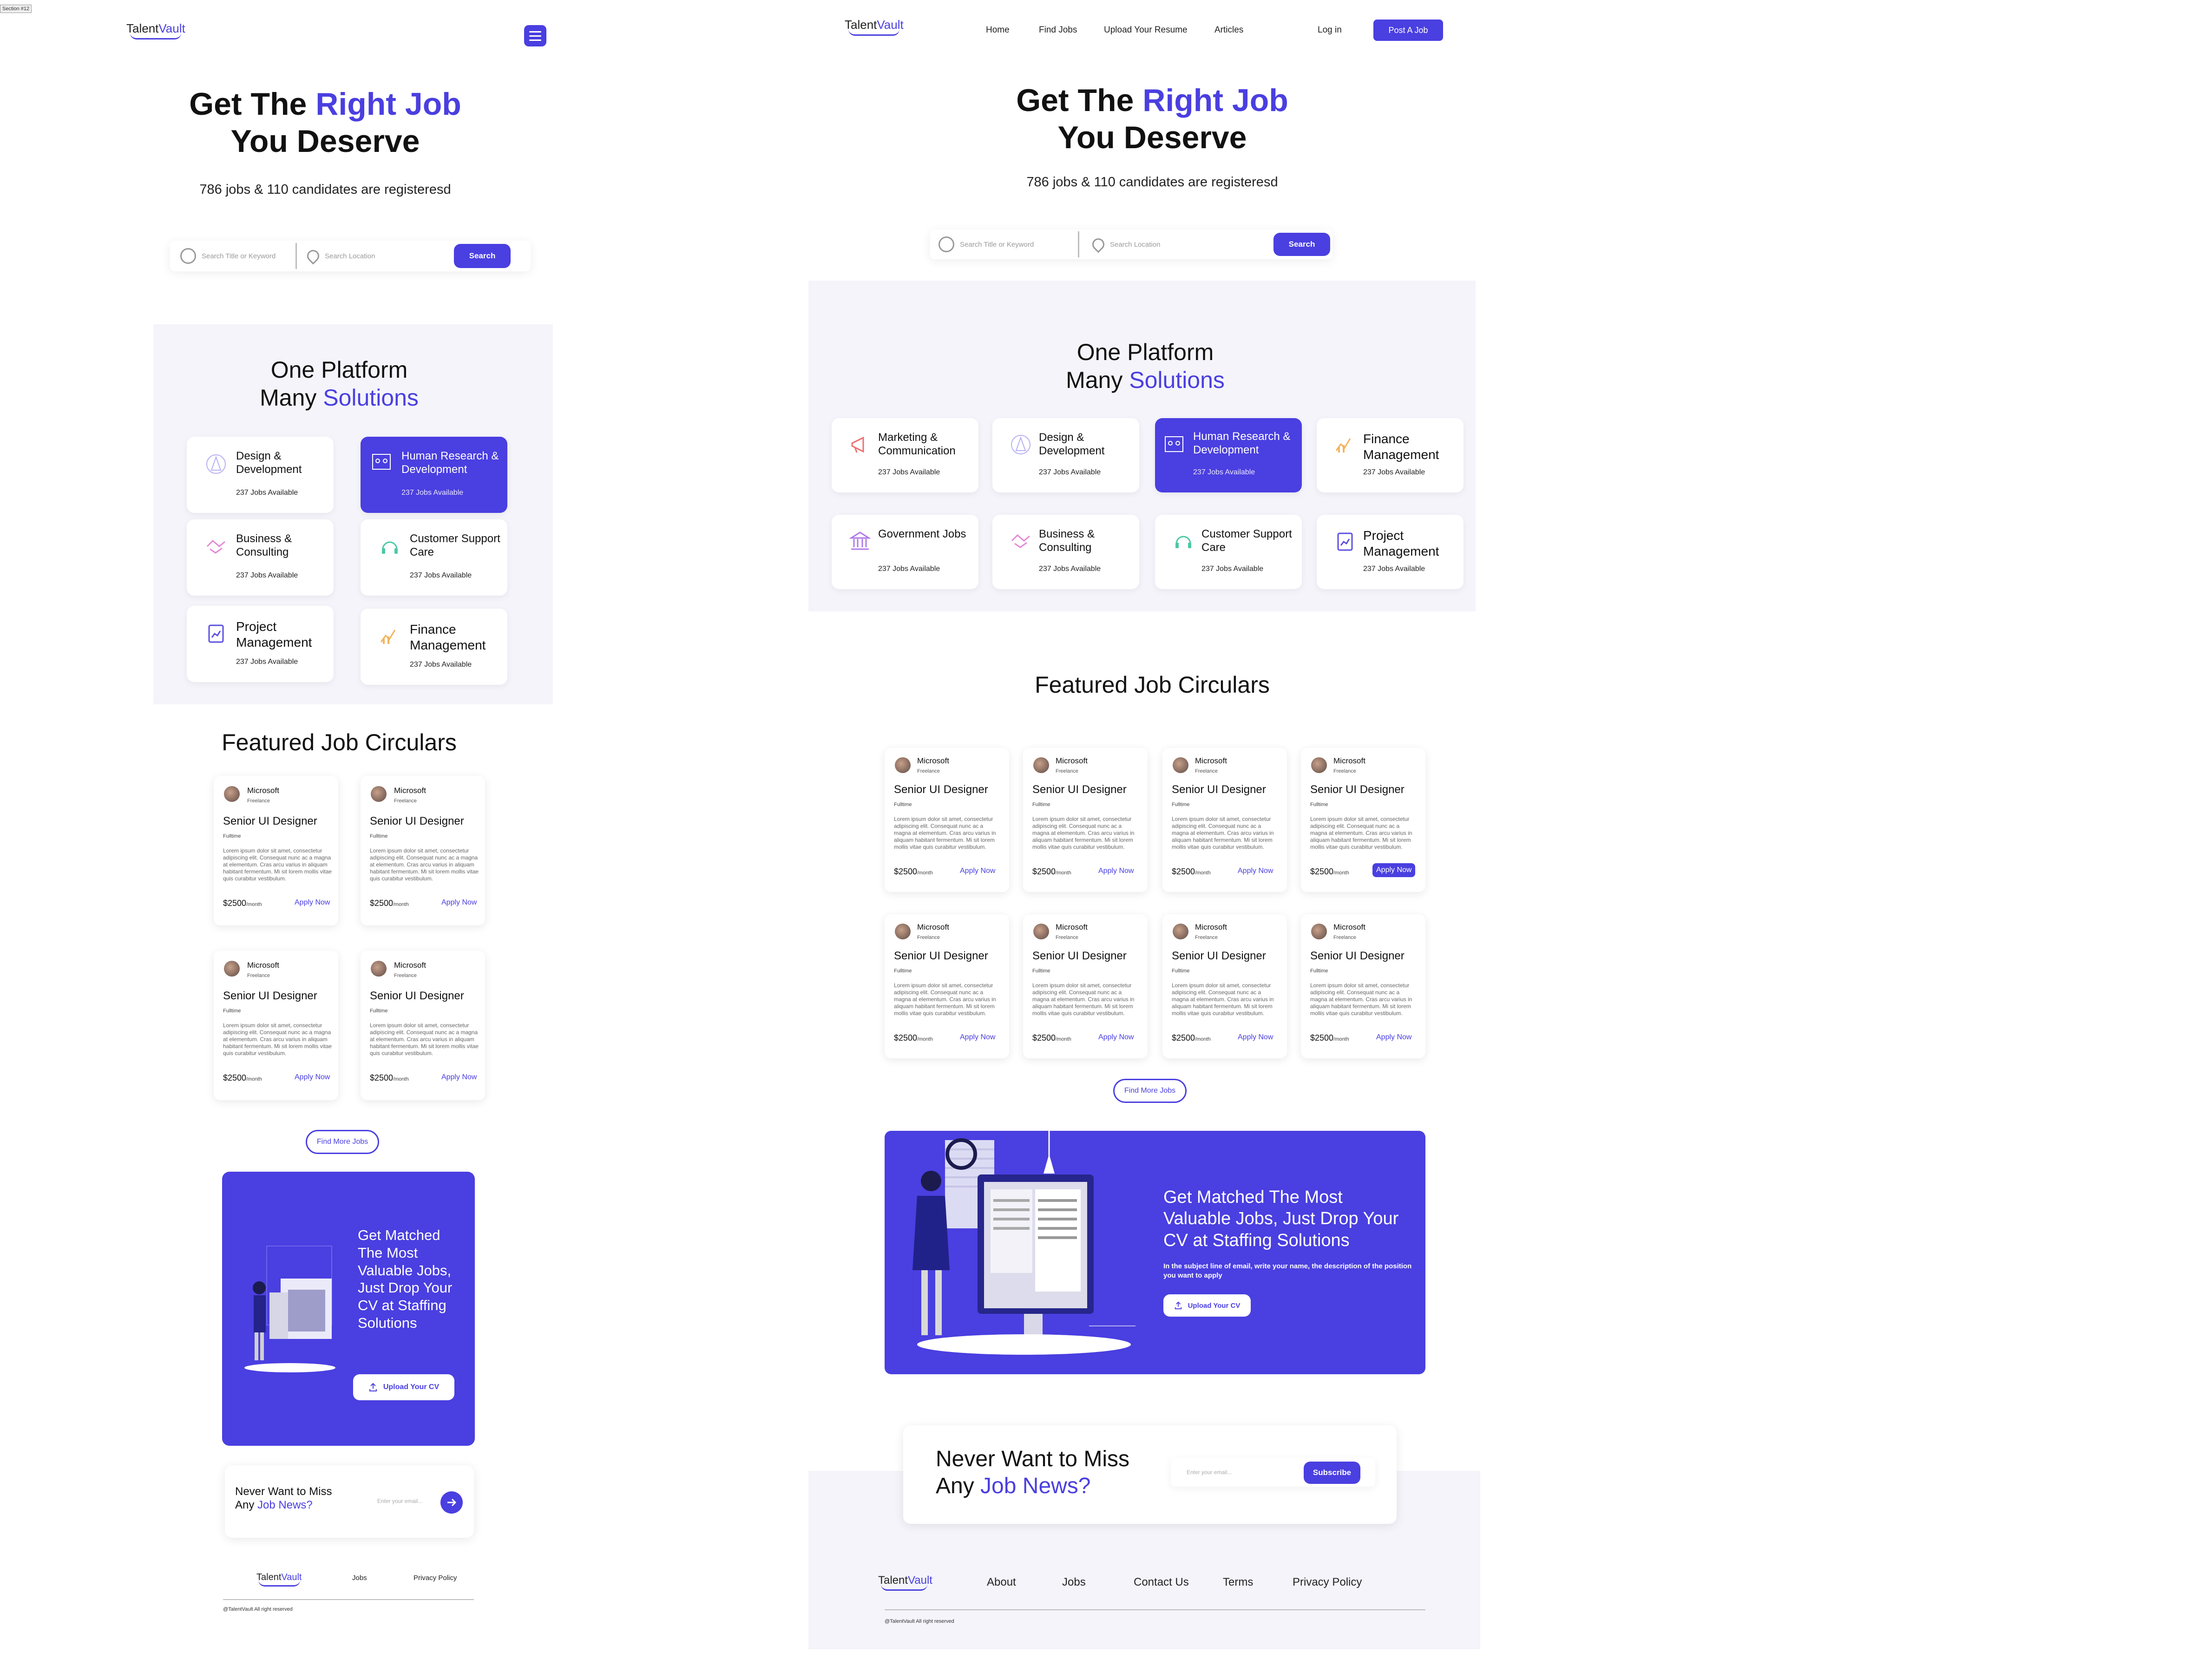 This screenshot has width=2212, height=1666. What do you see at coordinates (1330, 30) in the screenshot?
I see `login-link: Log in` at bounding box center [1330, 30].